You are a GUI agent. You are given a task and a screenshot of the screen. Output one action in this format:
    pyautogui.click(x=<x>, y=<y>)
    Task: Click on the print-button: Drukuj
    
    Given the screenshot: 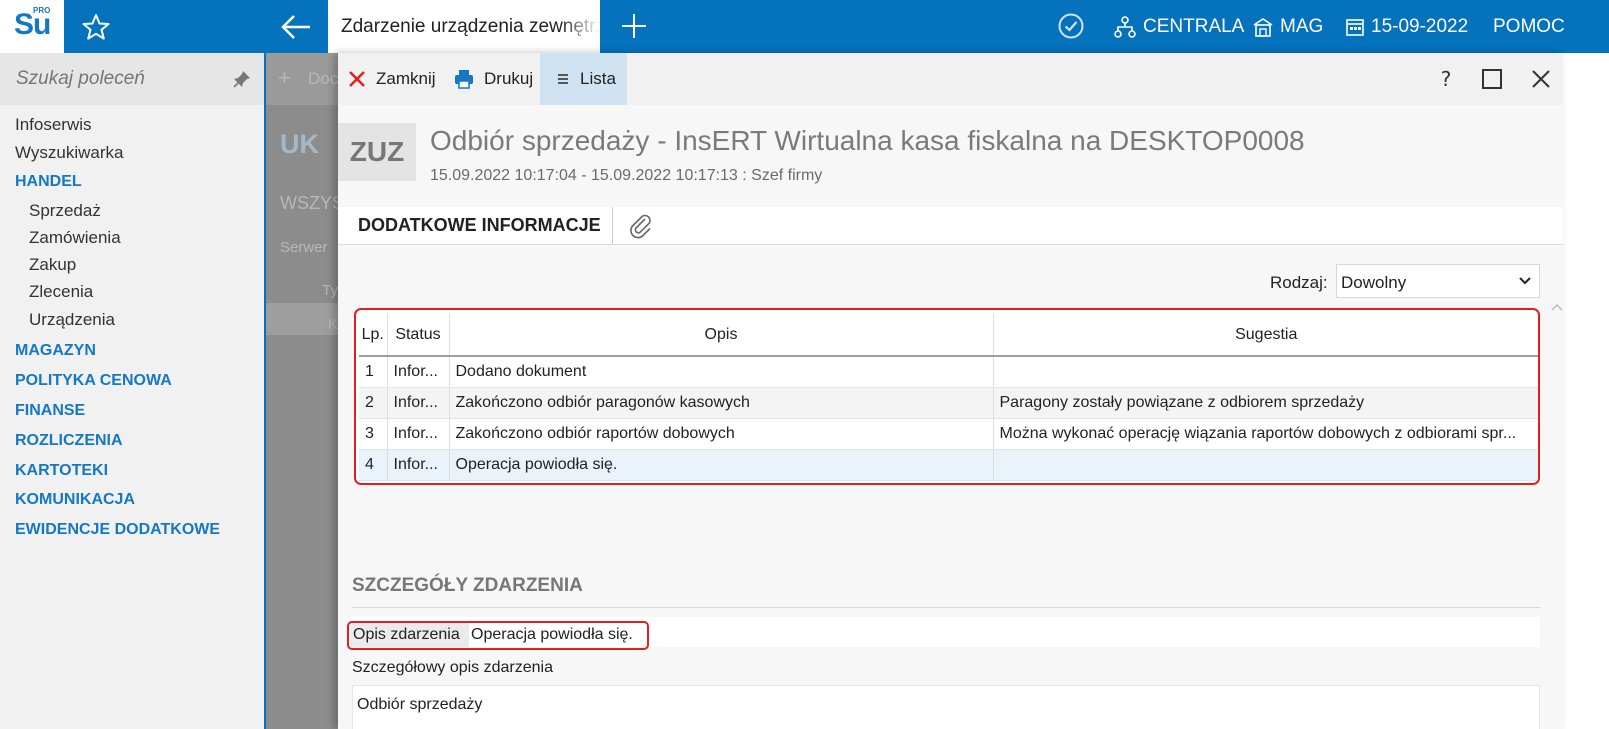 What is the action you would take?
    pyautogui.click(x=493, y=79)
    